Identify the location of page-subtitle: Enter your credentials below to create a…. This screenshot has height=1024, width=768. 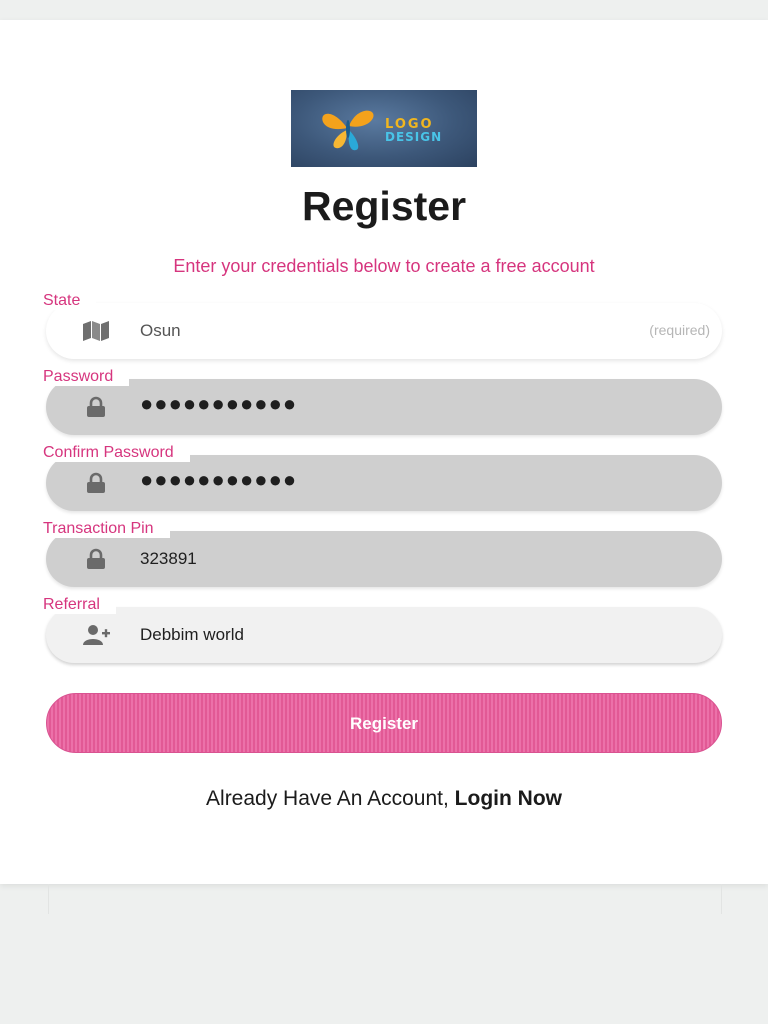
(384, 266).